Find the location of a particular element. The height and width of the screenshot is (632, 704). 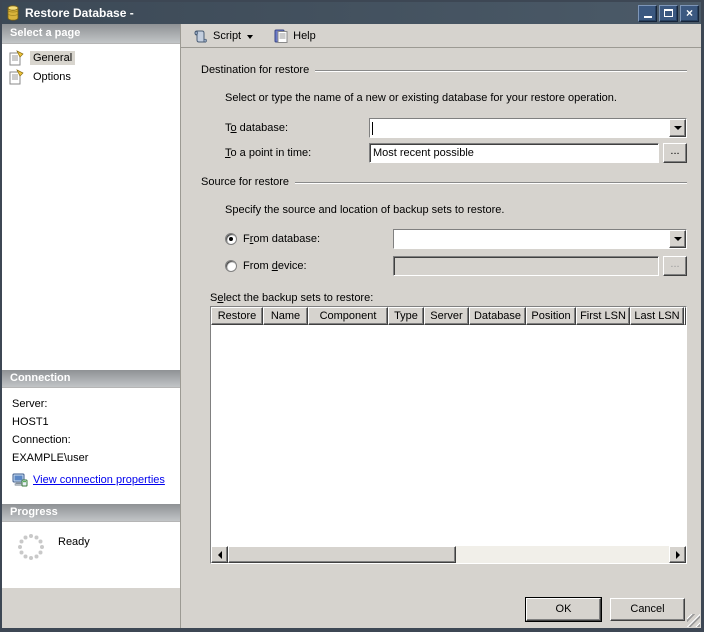

column-header-last-lsn: Last LSN is located at coordinates (657, 316).